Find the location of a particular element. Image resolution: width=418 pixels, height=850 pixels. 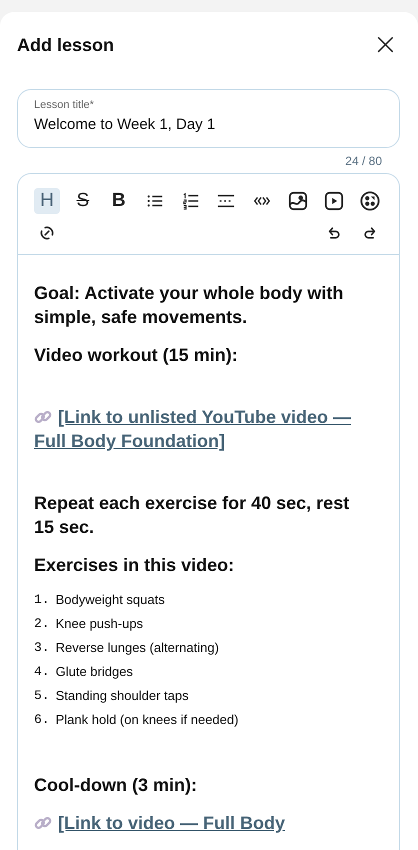

field-label: Lesson title* is located at coordinates (64, 105).